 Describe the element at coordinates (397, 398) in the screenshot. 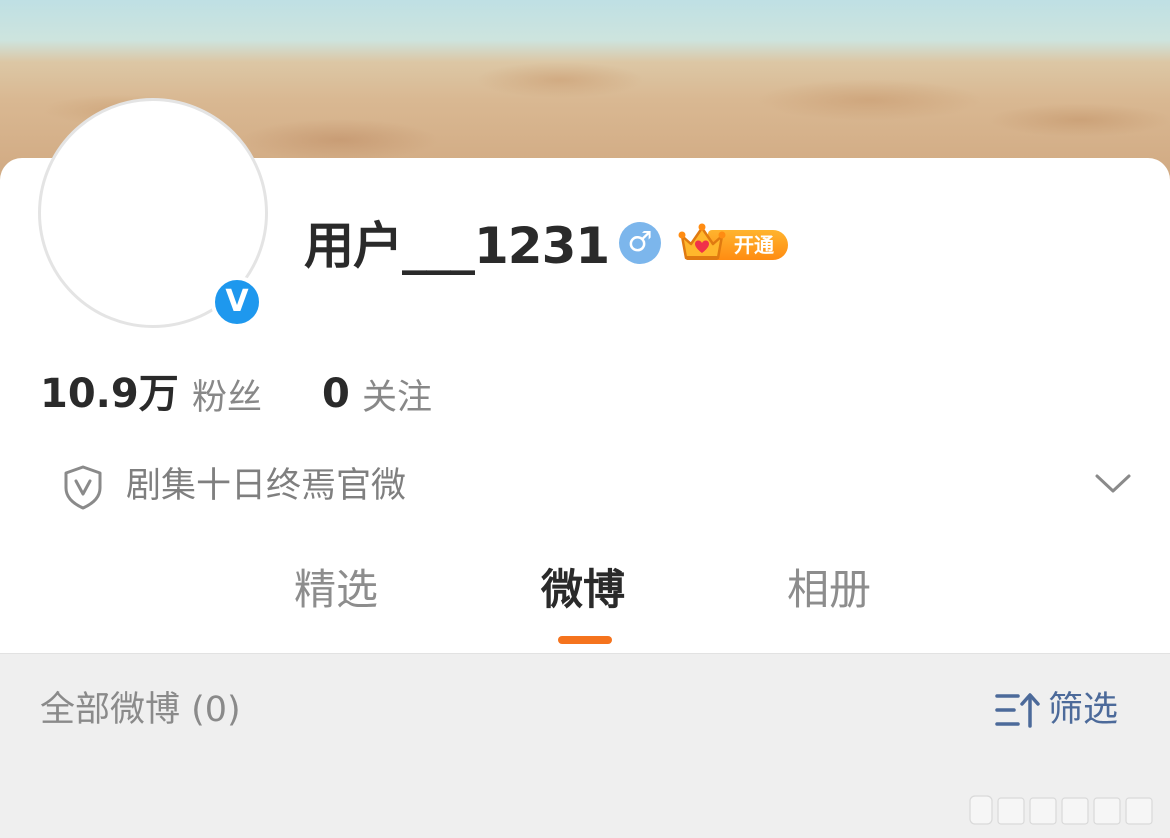

I see `following-label: 关注` at that location.